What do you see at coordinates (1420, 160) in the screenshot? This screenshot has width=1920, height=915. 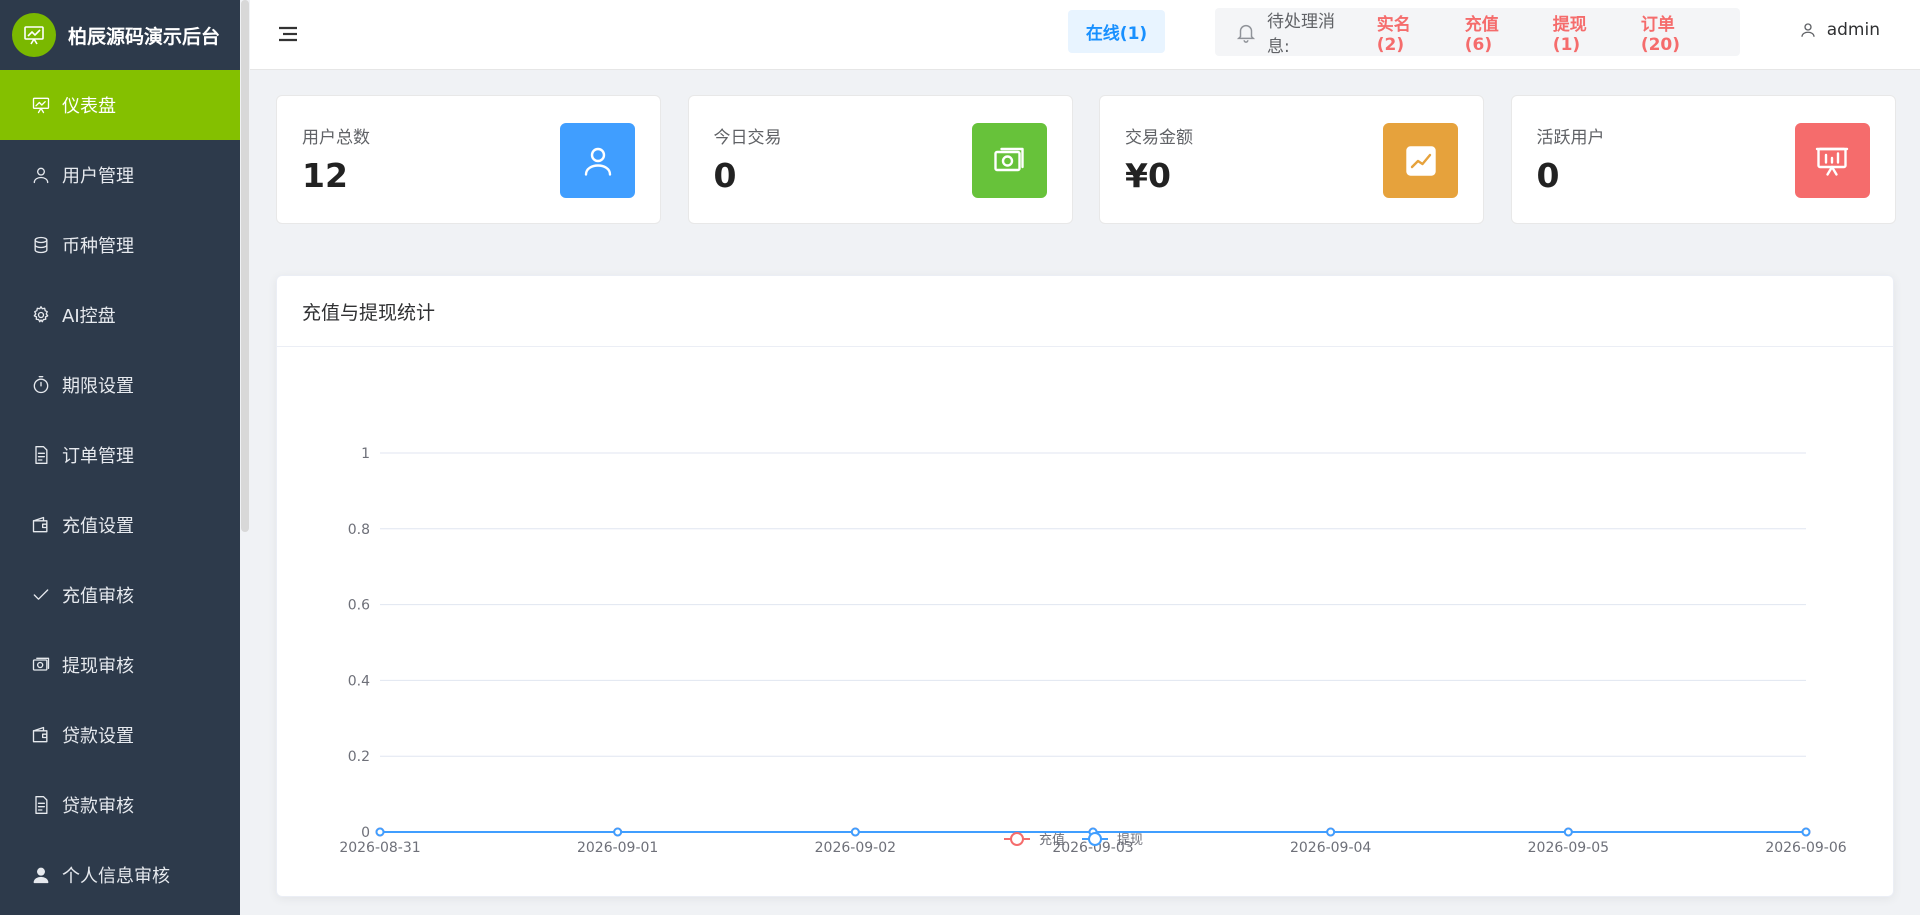 I see `trend-chart-icon` at bounding box center [1420, 160].